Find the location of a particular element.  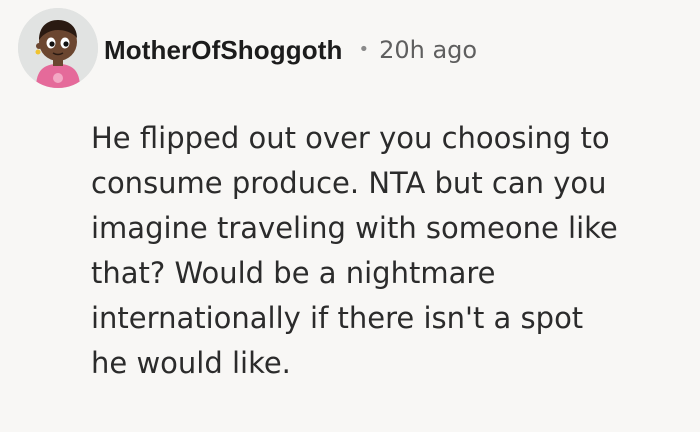

comment-body-line: imagine traveling with someone like is located at coordinates (354, 228).